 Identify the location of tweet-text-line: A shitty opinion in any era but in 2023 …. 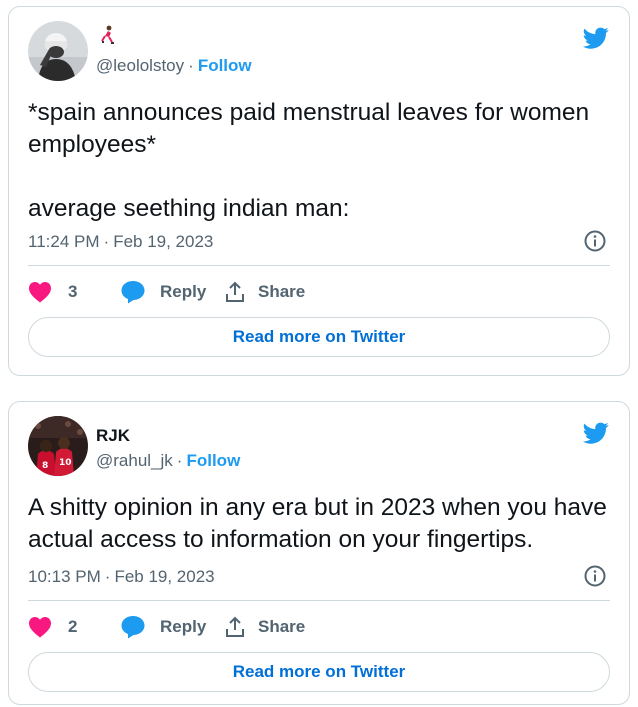
(317, 523).